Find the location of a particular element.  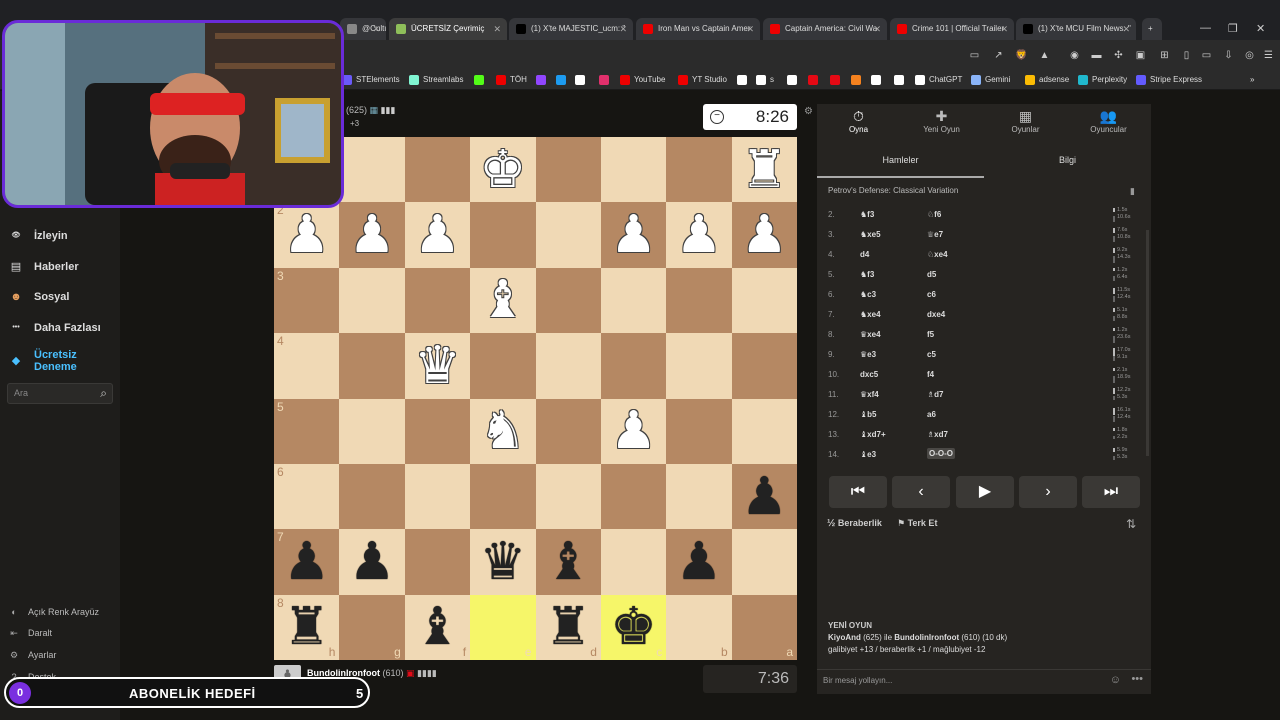

white-move: ♝b5 is located at coordinates (868, 414).